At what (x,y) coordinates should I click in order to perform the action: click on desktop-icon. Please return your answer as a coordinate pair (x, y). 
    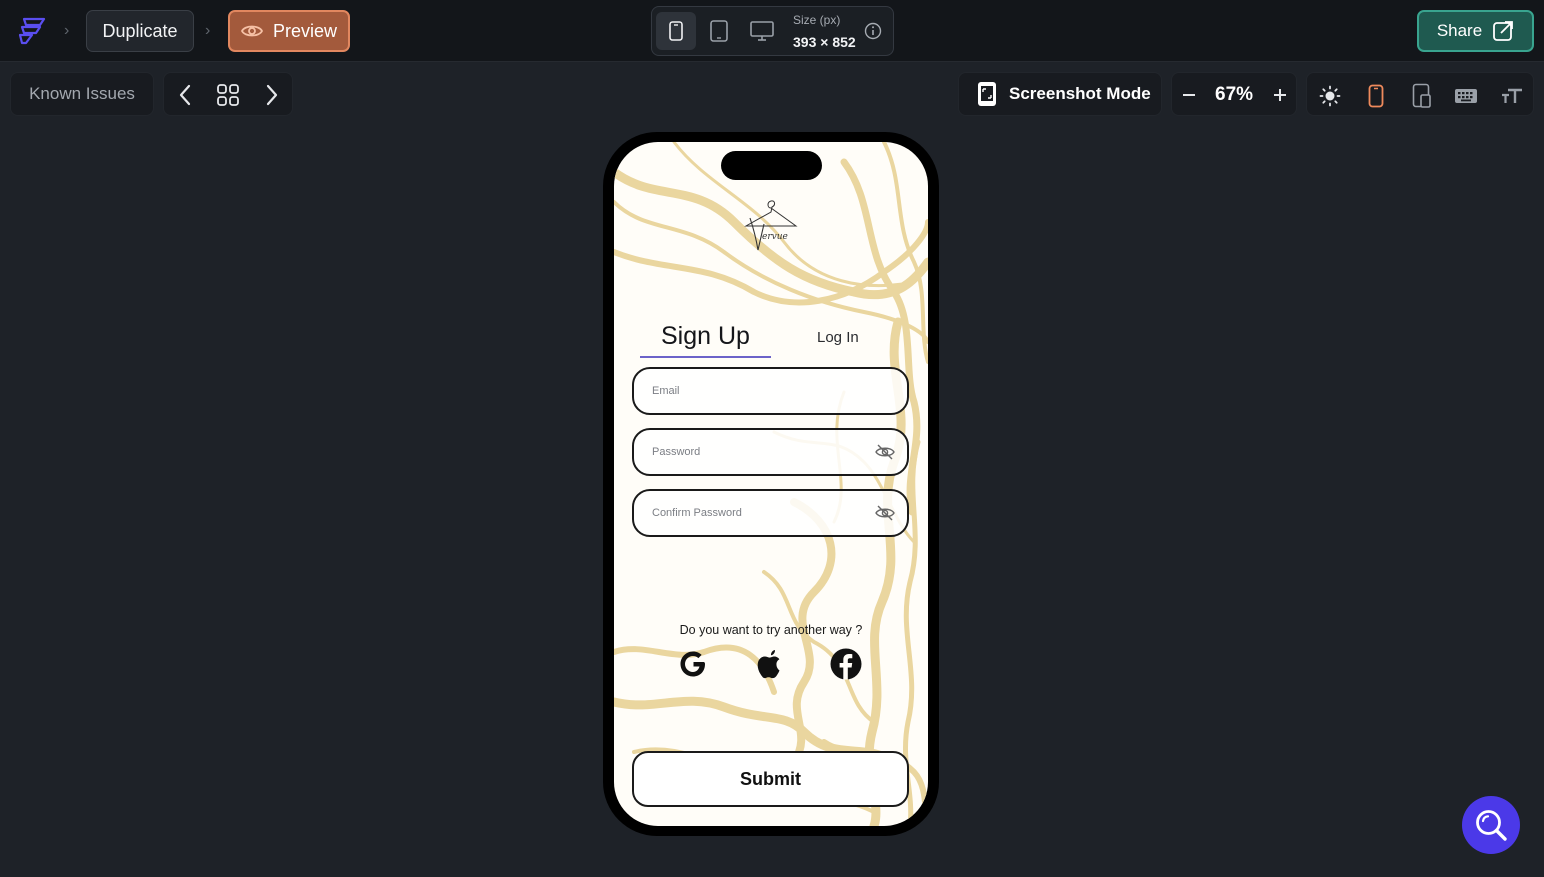
    Looking at the image, I should click on (762, 31).